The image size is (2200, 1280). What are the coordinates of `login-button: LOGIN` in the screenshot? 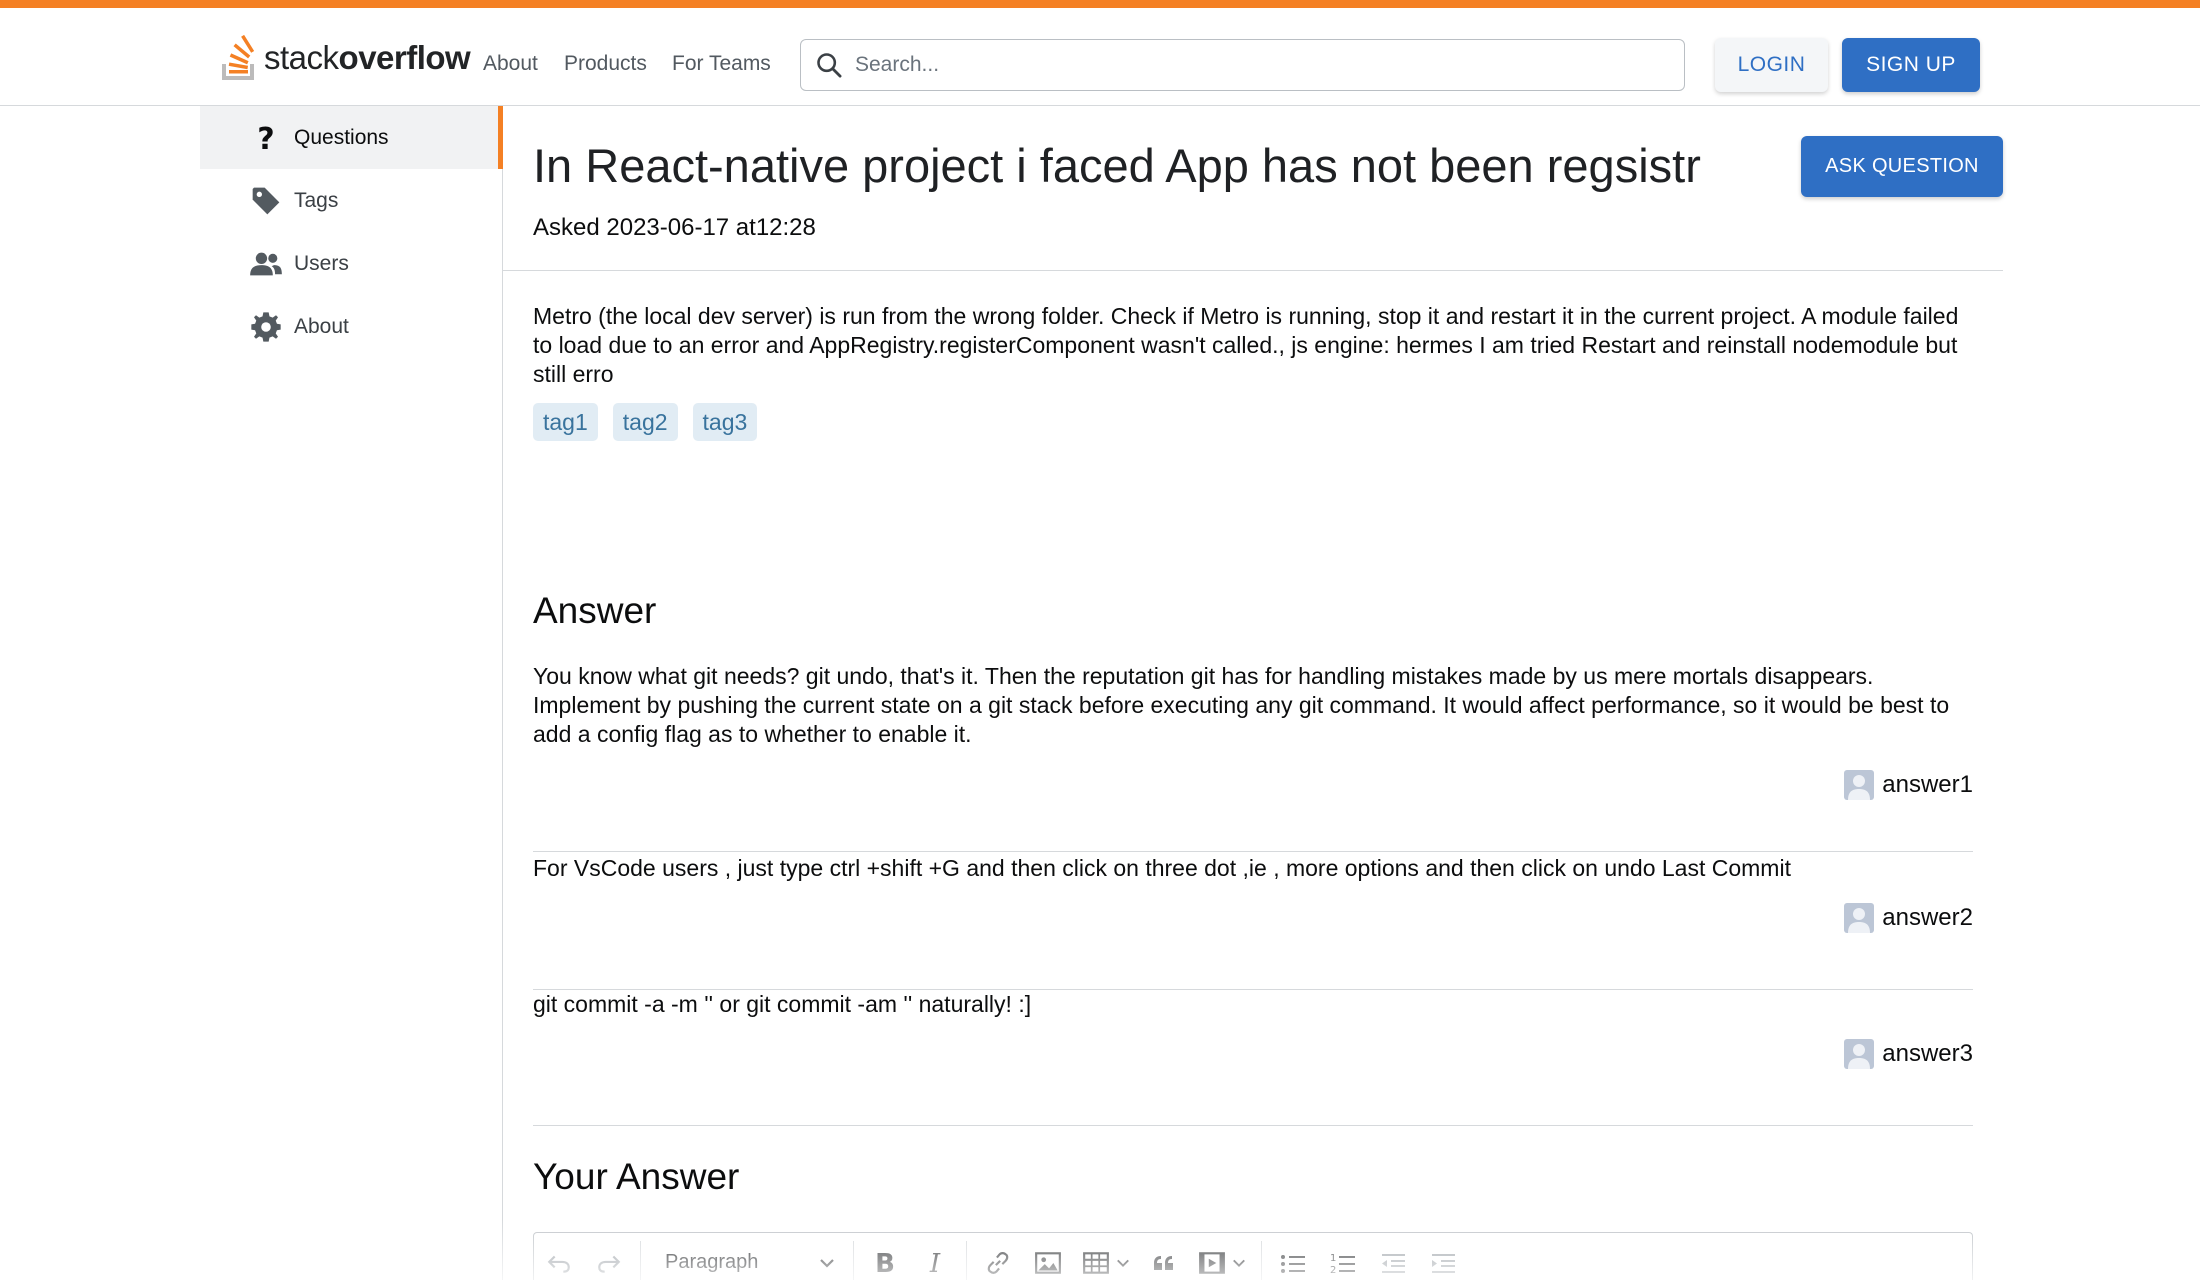 It's located at (1771, 65).